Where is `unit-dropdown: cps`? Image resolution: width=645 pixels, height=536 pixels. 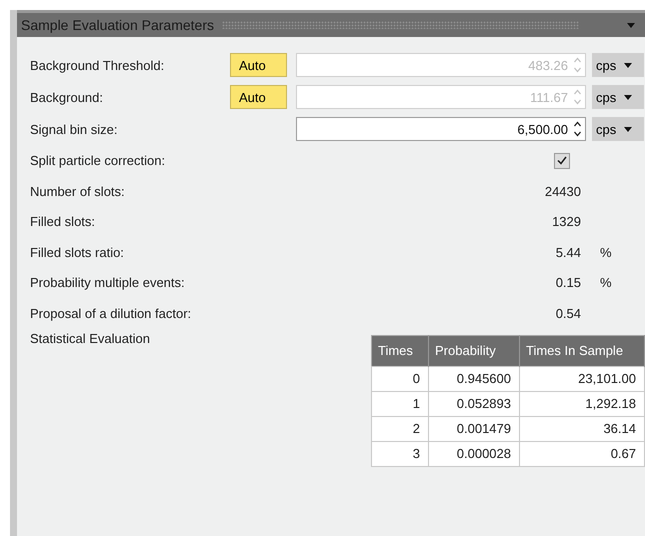 unit-dropdown: cps is located at coordinates (618, 129).